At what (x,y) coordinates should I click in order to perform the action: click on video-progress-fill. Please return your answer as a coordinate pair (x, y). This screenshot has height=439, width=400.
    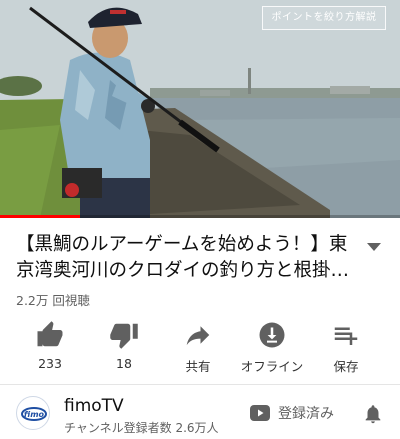
    Looking at the image, I should click on (40, 216).